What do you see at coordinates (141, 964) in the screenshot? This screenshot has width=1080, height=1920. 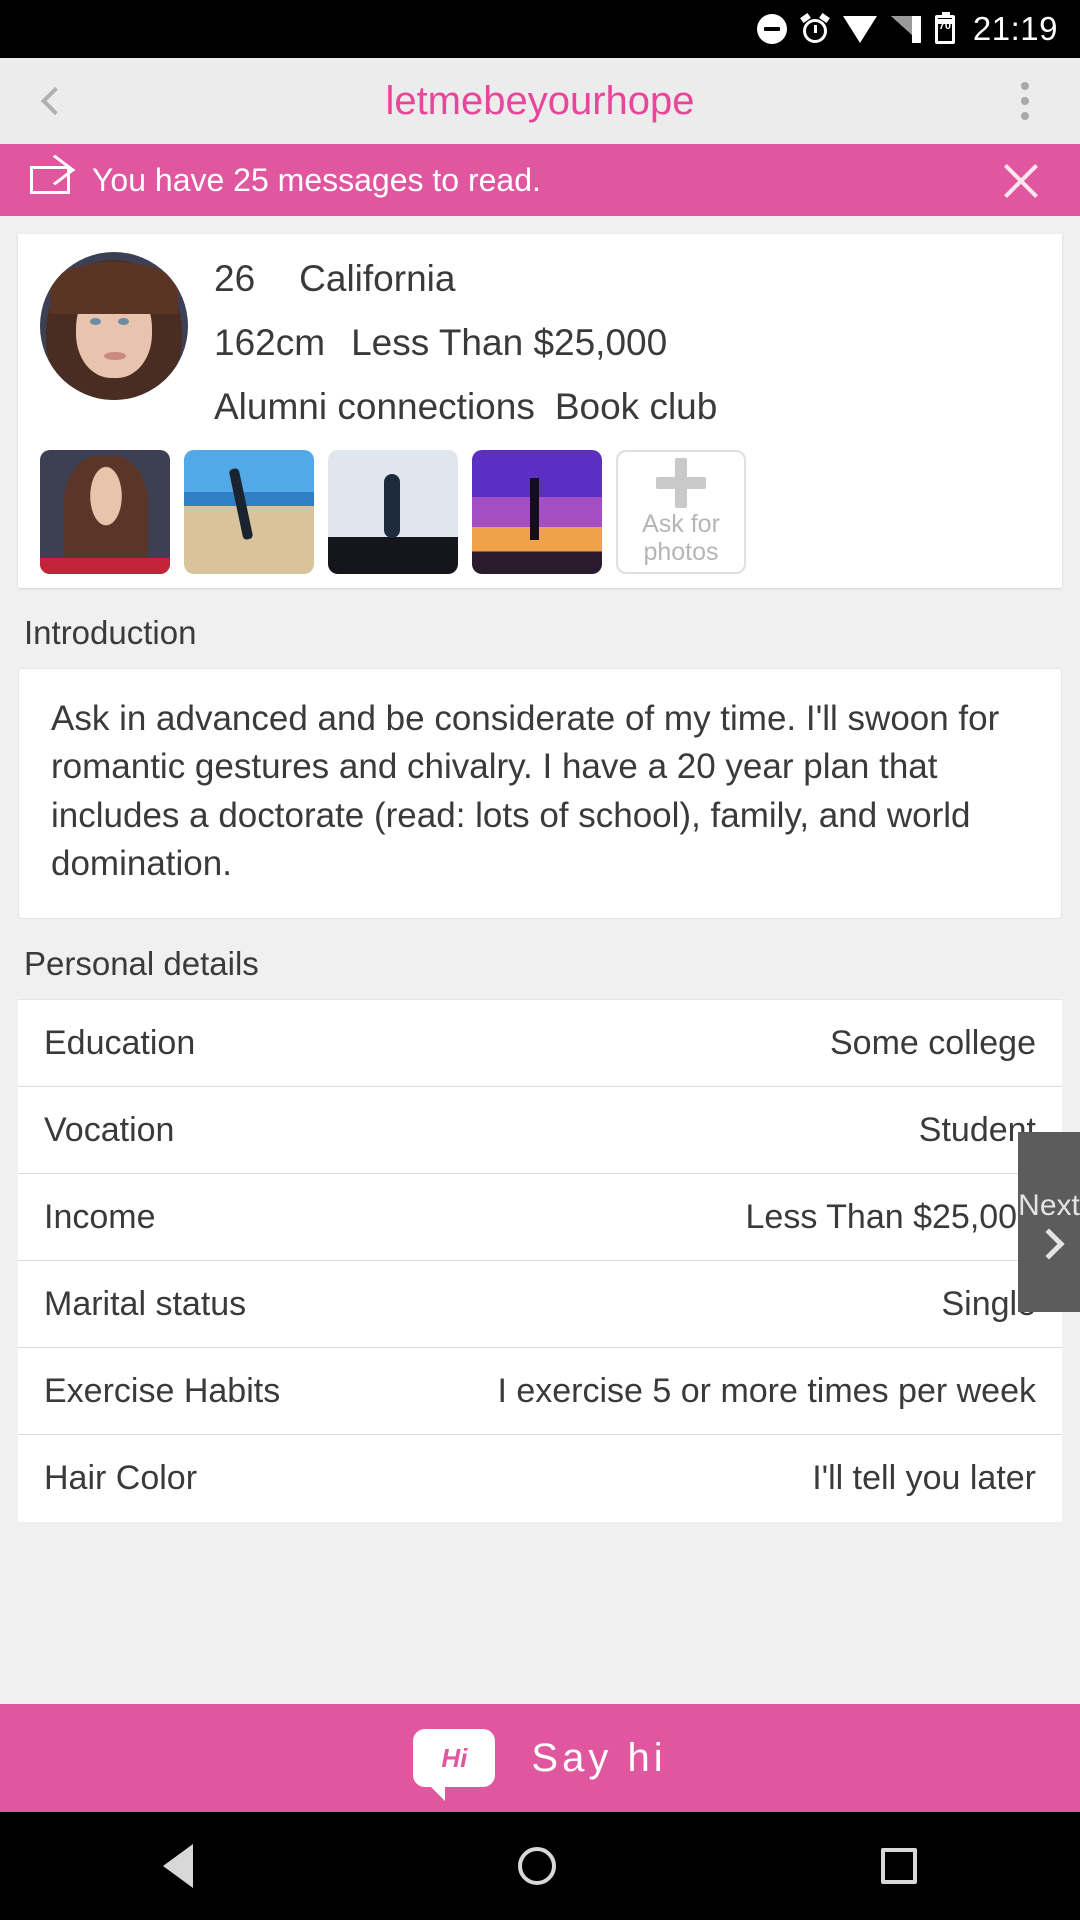 I see `personal-details-heading: Personal details` at bounding box center [141, 964].